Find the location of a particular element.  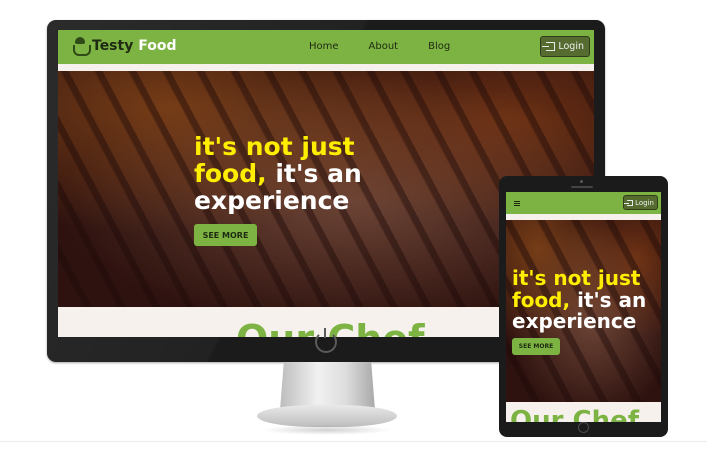

tablet-chef-section: Our Chef is located at coordinates (583, 412).